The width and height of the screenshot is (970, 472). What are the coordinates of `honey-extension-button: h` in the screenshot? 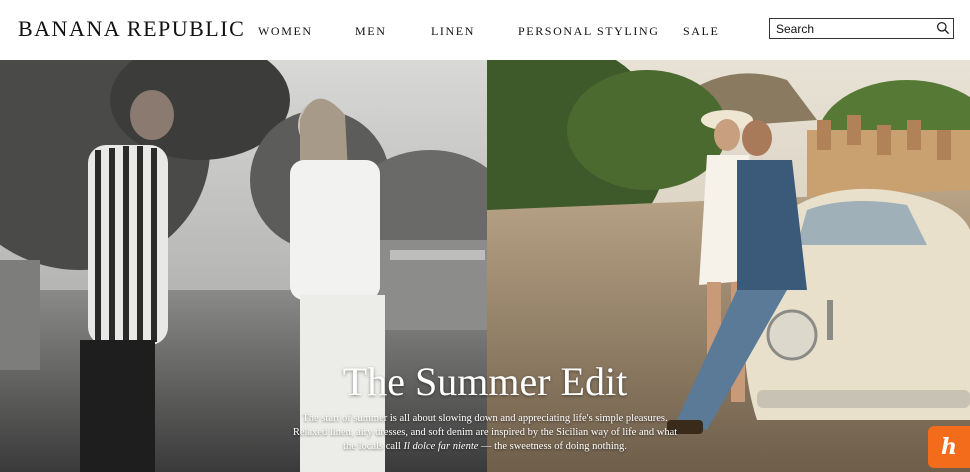 It's located at (949, 447).